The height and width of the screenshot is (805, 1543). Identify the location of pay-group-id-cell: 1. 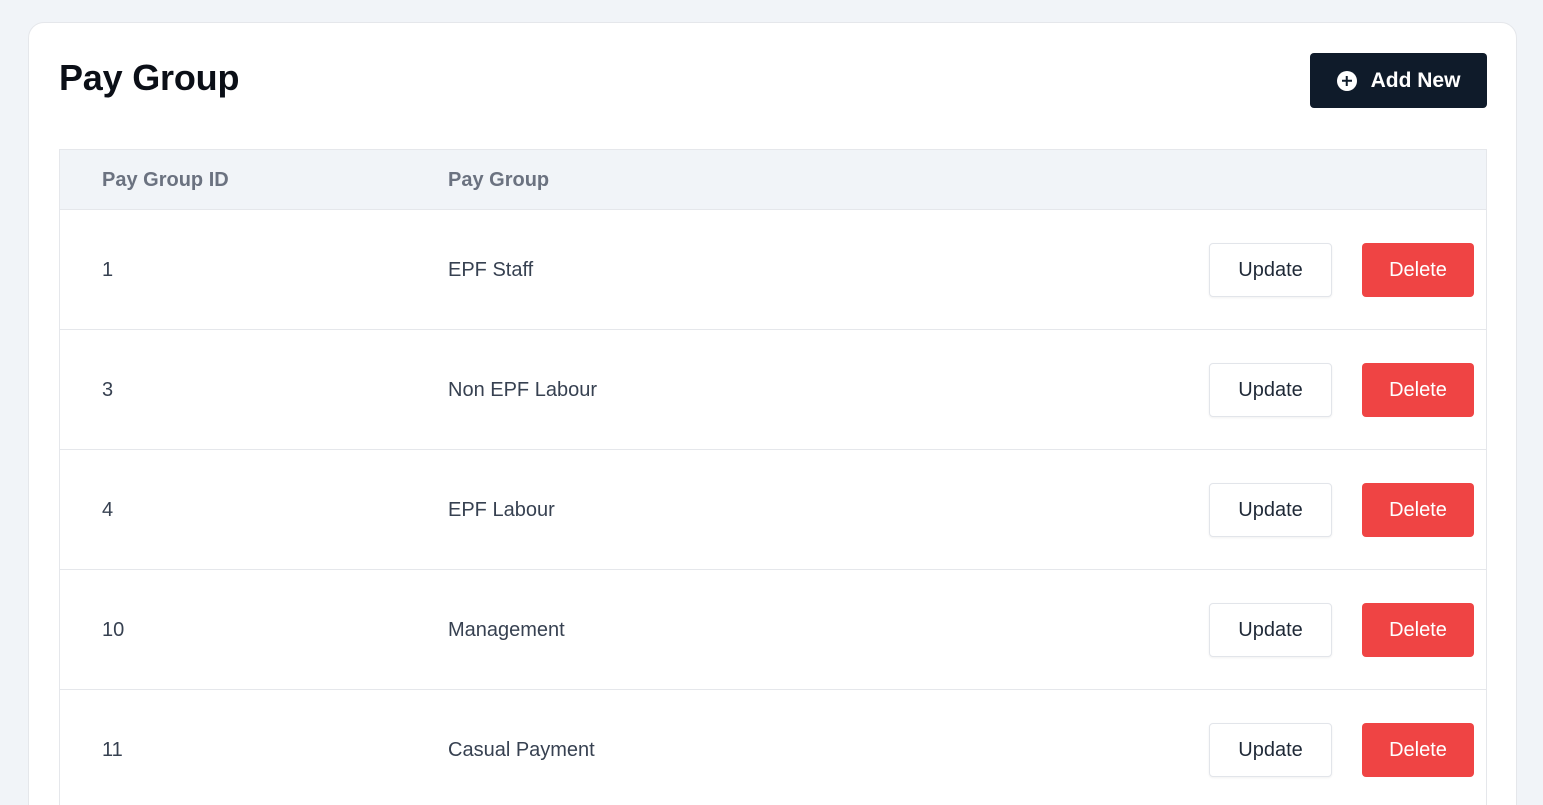
(108, 269).